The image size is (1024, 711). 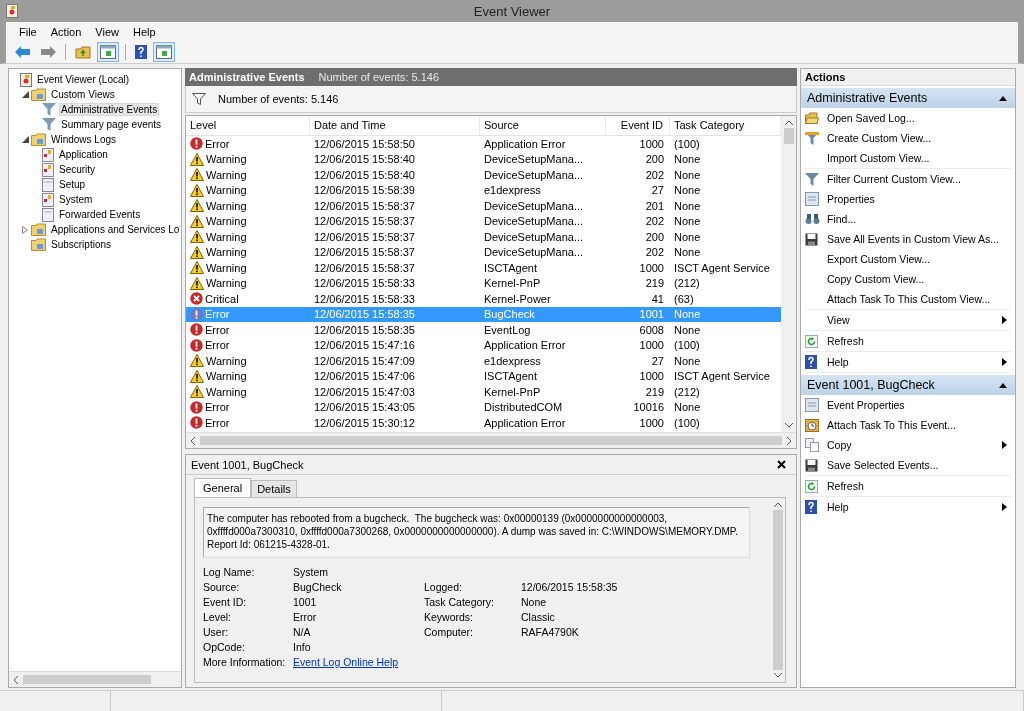 What do you see at coordinates (812, 219) in the screenshot?
I see `binoculars-icon` at bounding box center [812, 219].